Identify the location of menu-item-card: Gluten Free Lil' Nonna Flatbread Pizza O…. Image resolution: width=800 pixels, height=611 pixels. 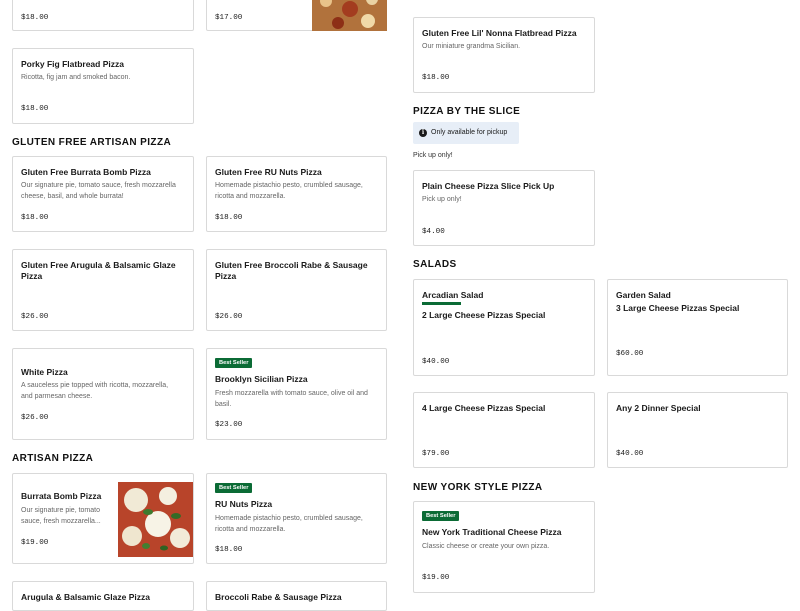
(504, 55).